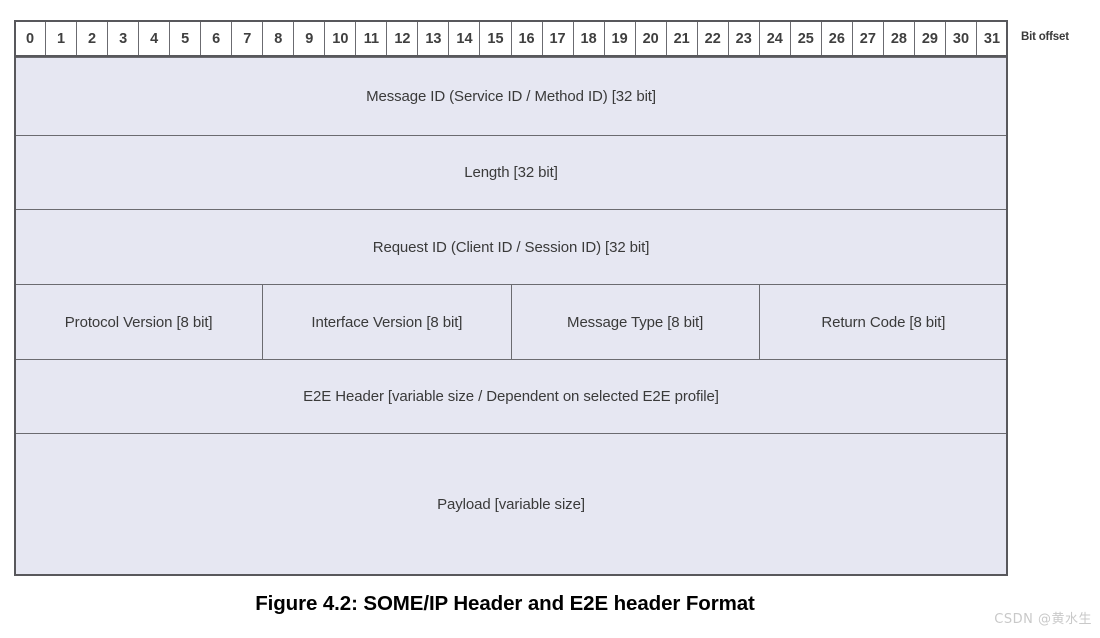 The image size is (1100, 638). What do you see at coordinates (526, 39) in the screenshot?
I see `bit-offset-cell: 16` at bounding box center [526, 39].